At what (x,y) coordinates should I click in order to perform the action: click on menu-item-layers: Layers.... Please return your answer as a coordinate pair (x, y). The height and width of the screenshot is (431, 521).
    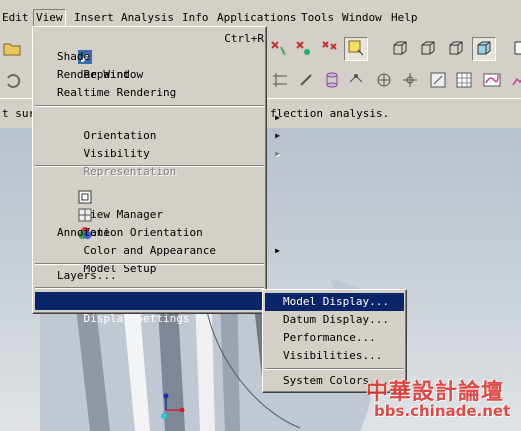
    Looking at the image, I should click on (160, 276).